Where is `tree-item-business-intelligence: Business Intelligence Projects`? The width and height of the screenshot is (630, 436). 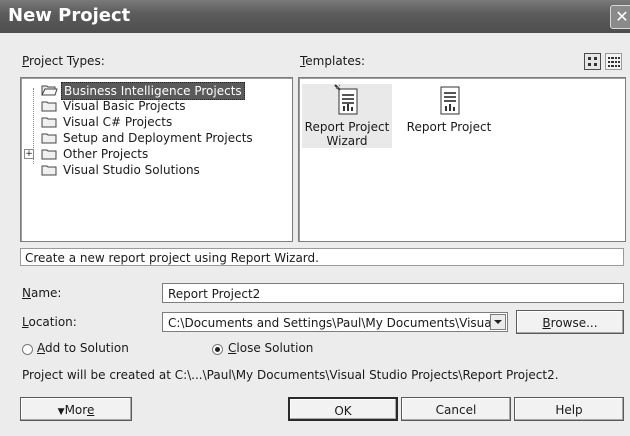 tree-item-business-intelligence: Business Intelligence Projects is located at coordinates (156, 91).